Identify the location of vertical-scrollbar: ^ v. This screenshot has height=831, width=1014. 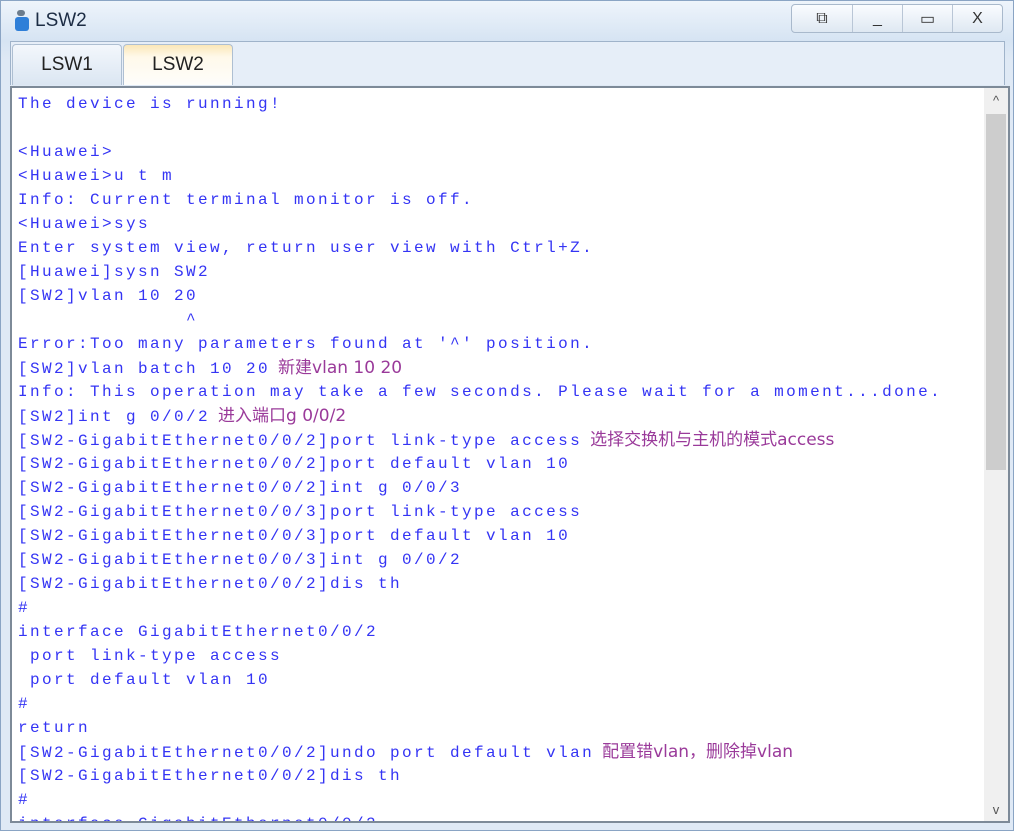
(996, 454).